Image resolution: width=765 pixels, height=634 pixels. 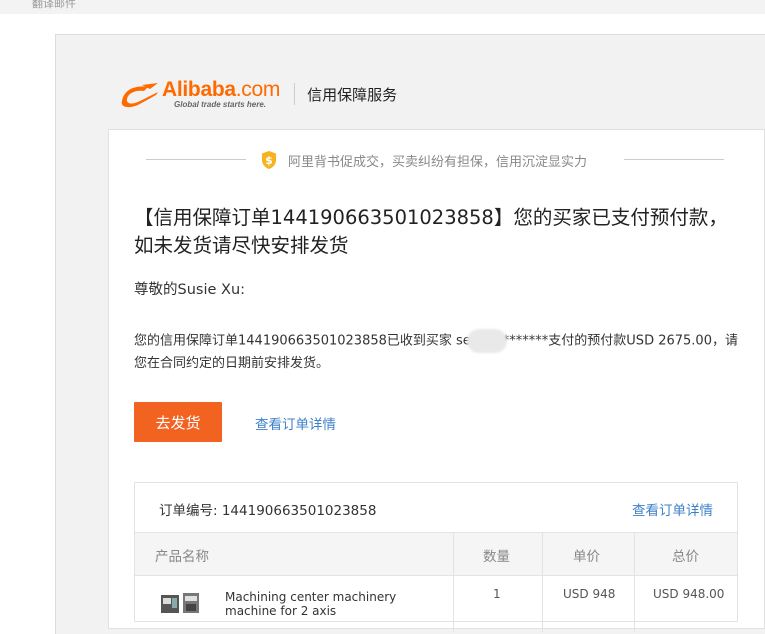 What do you see at coordinates (438, 162) in the screenshot?
I see `slogan-text: 阿里背书促成交，买卖纠纷有担保，信用沉淀显实力` at bounding box center [438, 162].